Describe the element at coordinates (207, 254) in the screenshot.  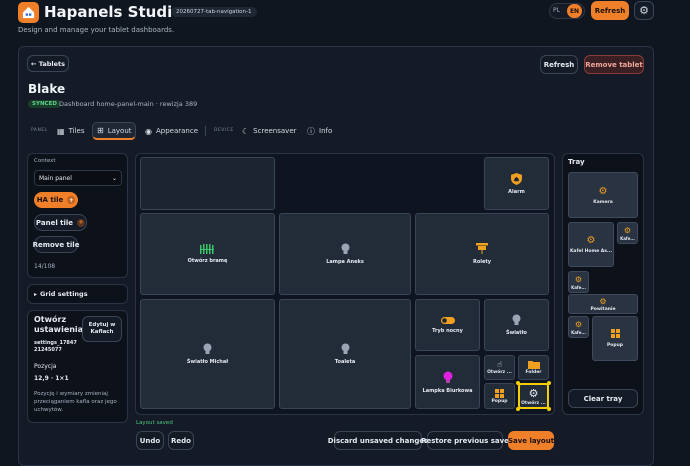
I see `grid-tile-gate: Otwórz bramę` at that location.